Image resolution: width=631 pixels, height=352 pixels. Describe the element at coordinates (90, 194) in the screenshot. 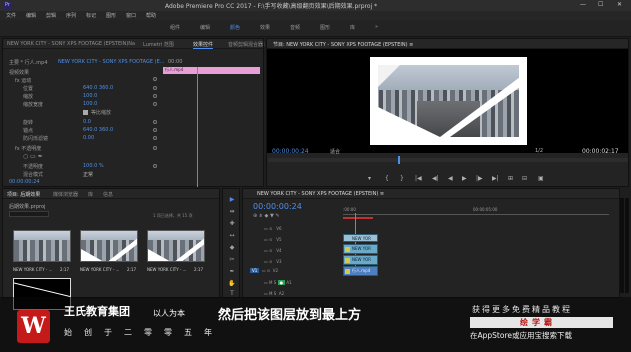

I see `tab-libraries: 库` at that location.